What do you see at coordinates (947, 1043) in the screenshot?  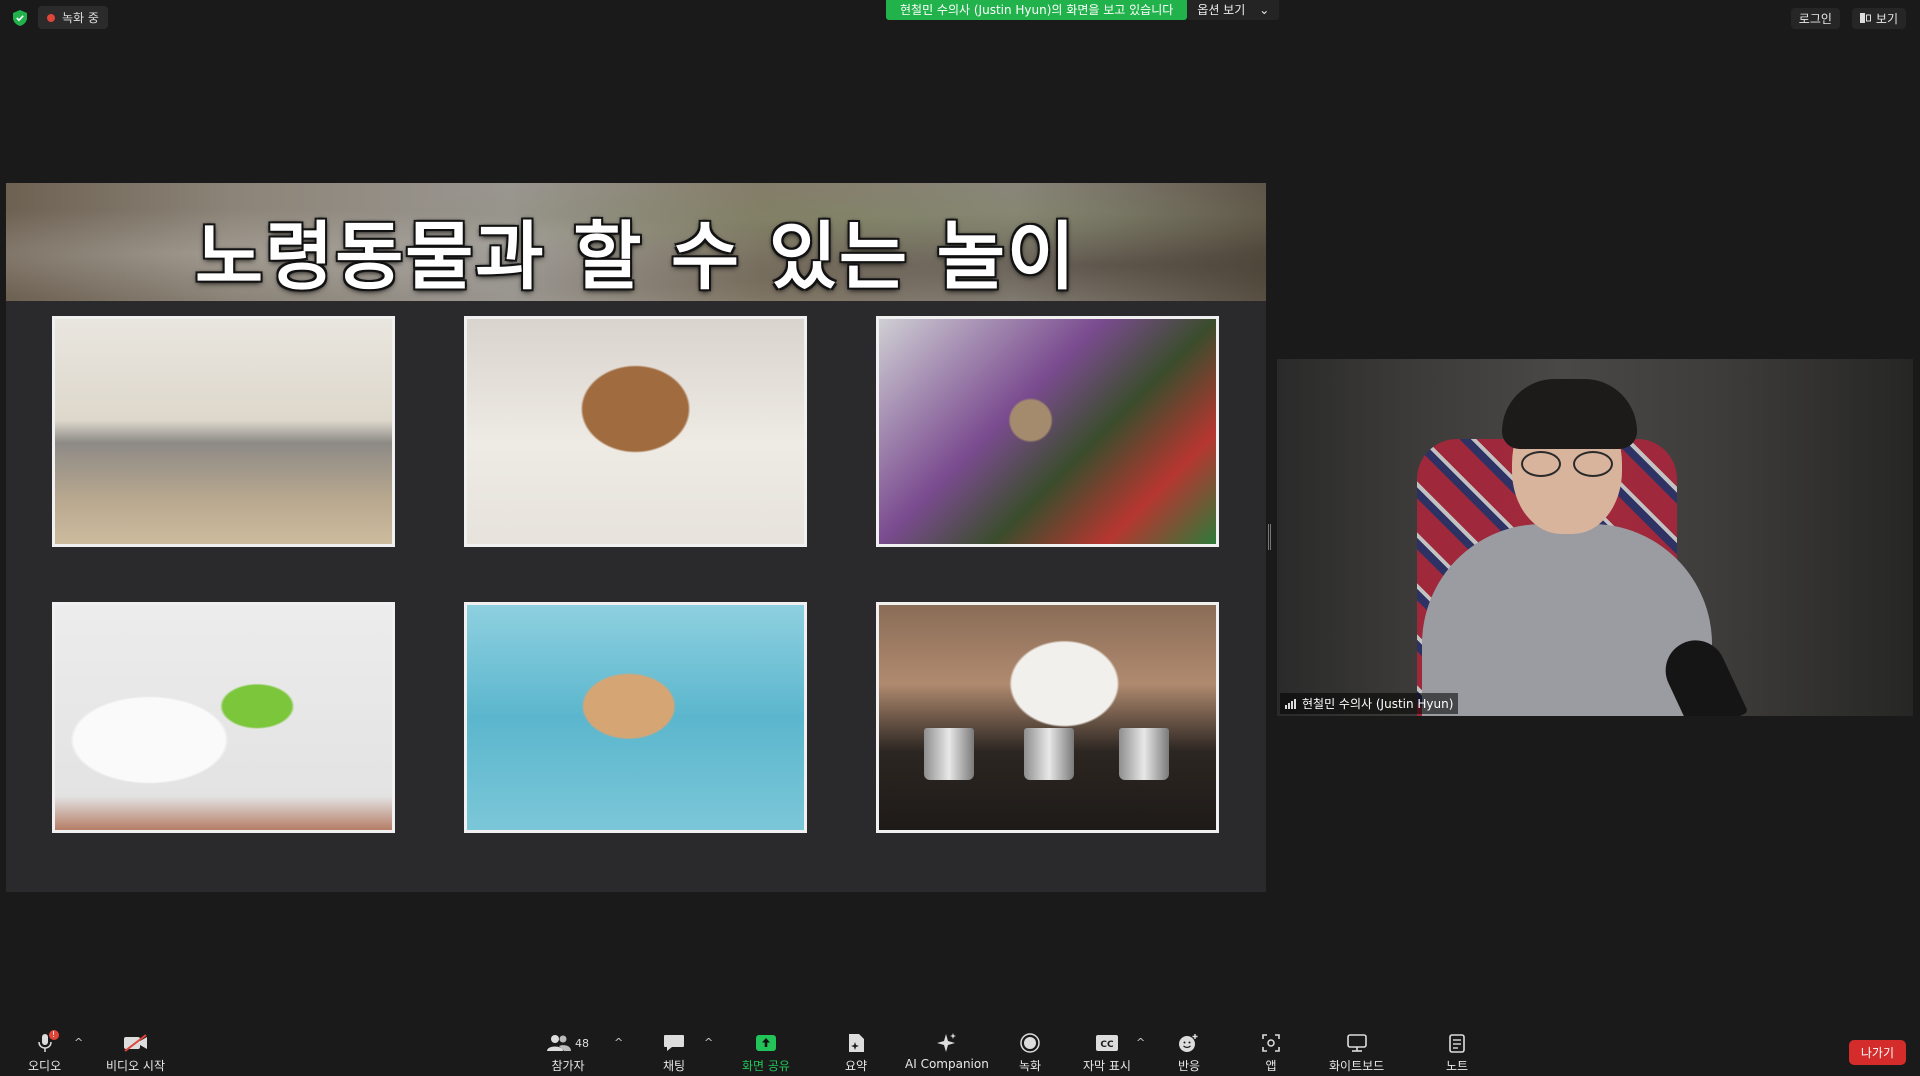 I see `sparkle-icon` at bounding box center [947, 1043].